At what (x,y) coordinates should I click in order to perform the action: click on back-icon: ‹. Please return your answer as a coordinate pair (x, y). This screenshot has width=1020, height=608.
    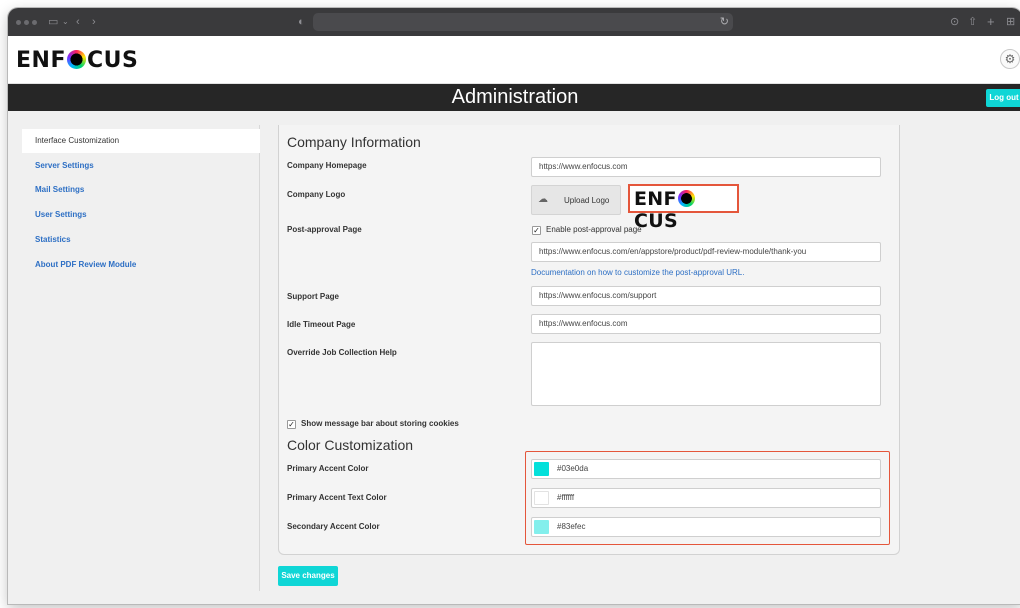
    Looking at the image, I should click on (78, 22).